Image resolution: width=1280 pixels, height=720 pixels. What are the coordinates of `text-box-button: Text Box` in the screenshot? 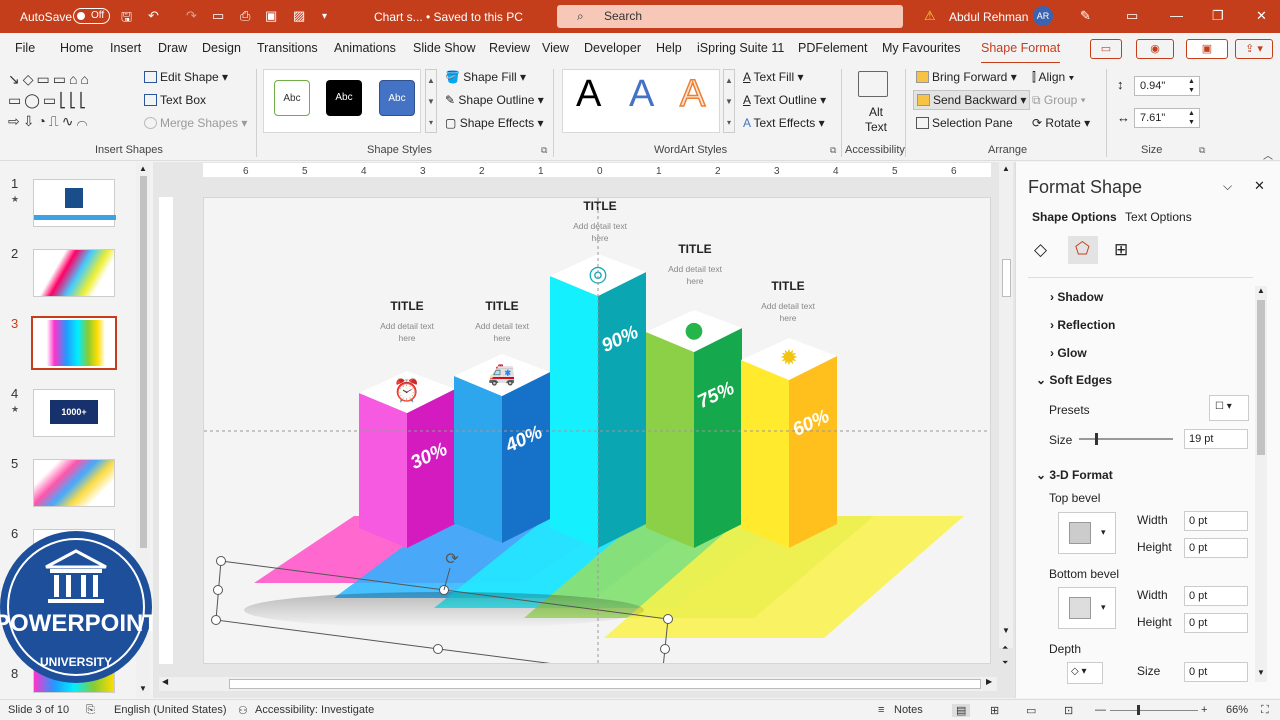 It's located at (175, 100).